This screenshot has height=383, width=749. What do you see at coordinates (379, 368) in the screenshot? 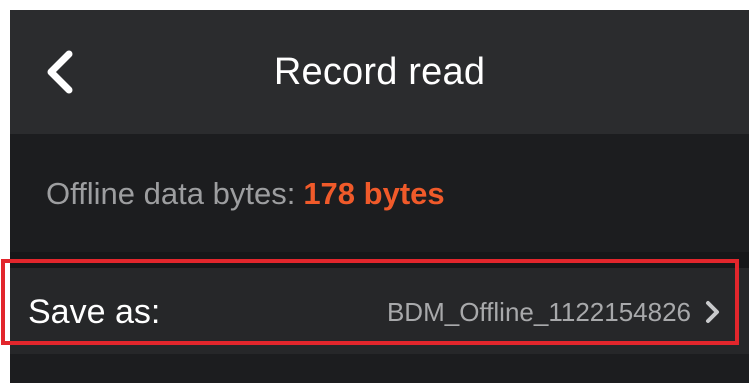
I see `bottom-area` at bounding box center [379, 368].